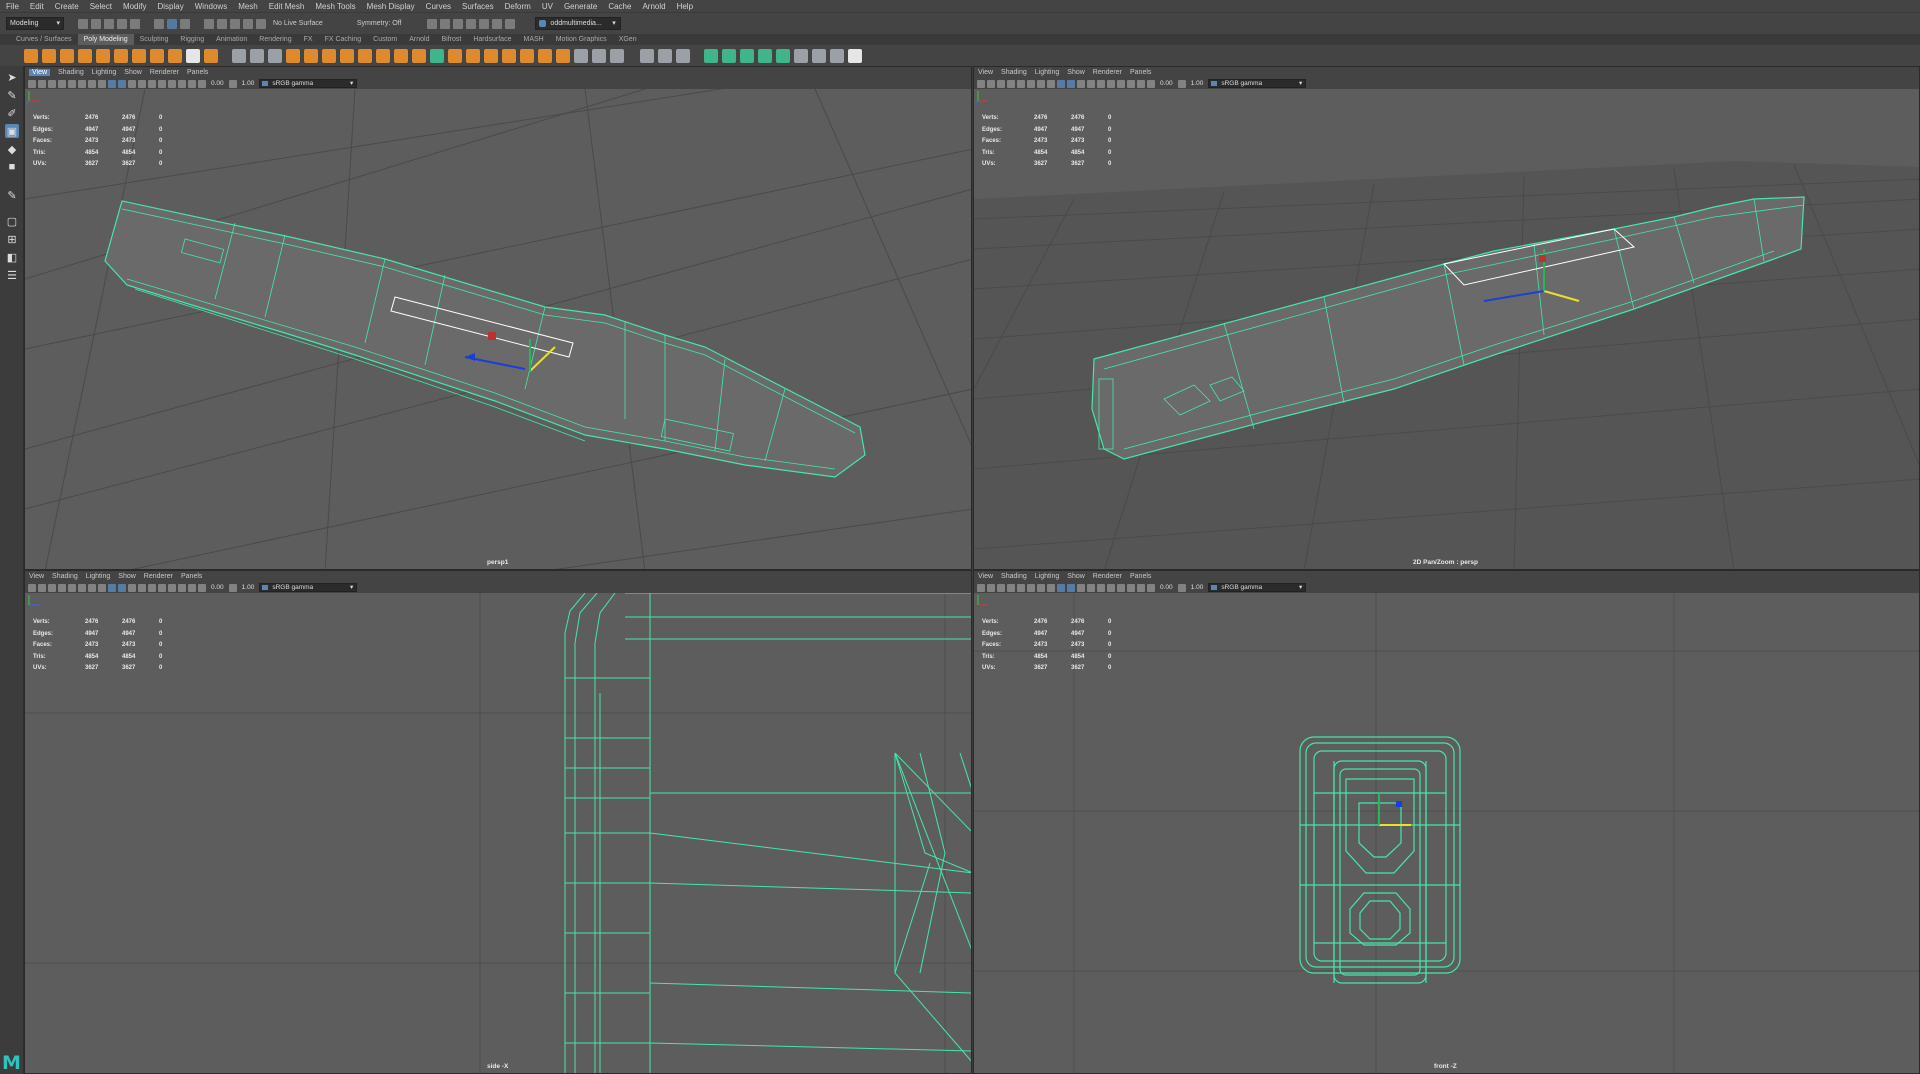 The height and width of the screenshot is (1074, 1920). Describe the element at coordinates (329, 55) in the screenshot. I see `remesh-icon` at that location.